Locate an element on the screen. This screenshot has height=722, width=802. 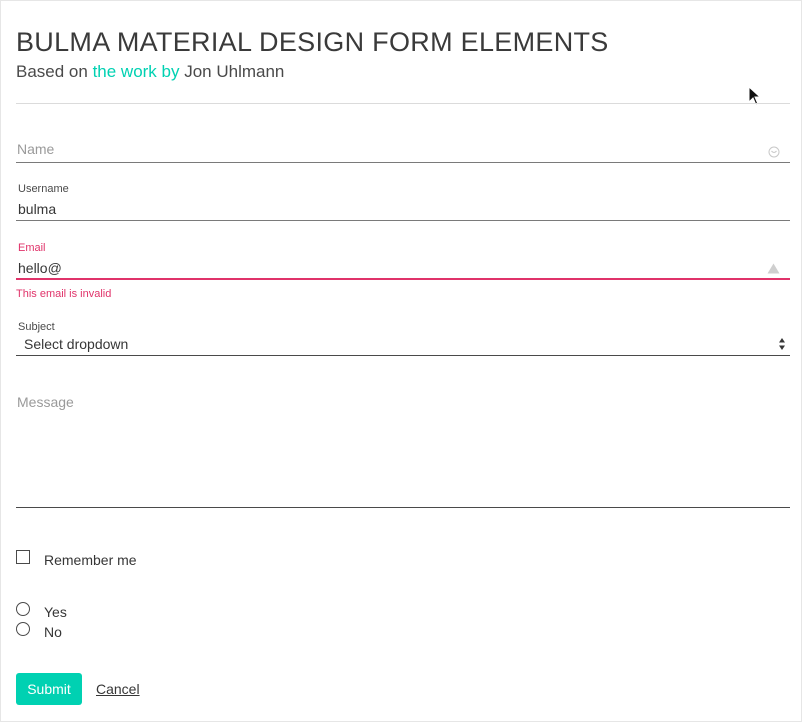
radio-yes is located at coordinates (23, 609).